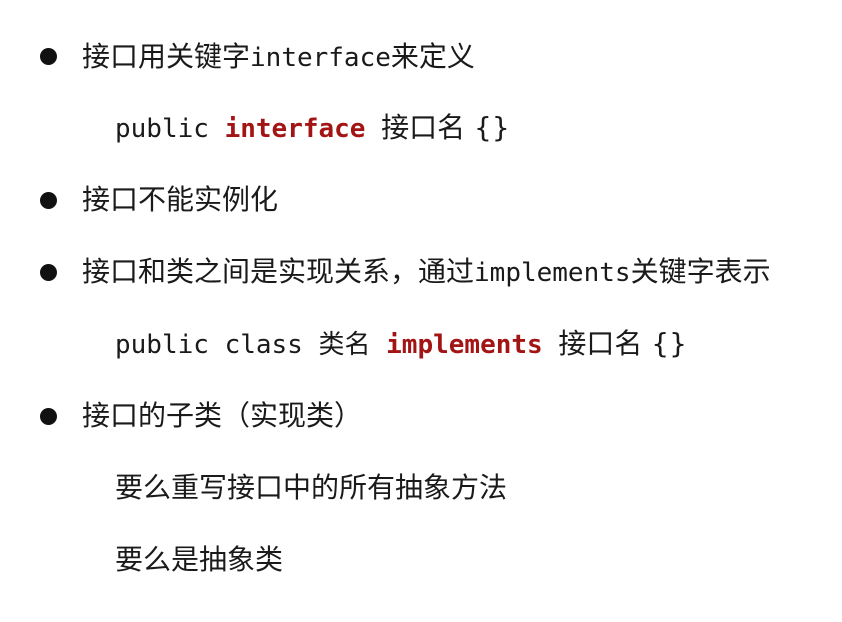 Image resolution: width=842 pixels, height=622 pixels. I want to click on bullet-interface-keyword: 接口用关键字interface来定义, so click(278, 57).